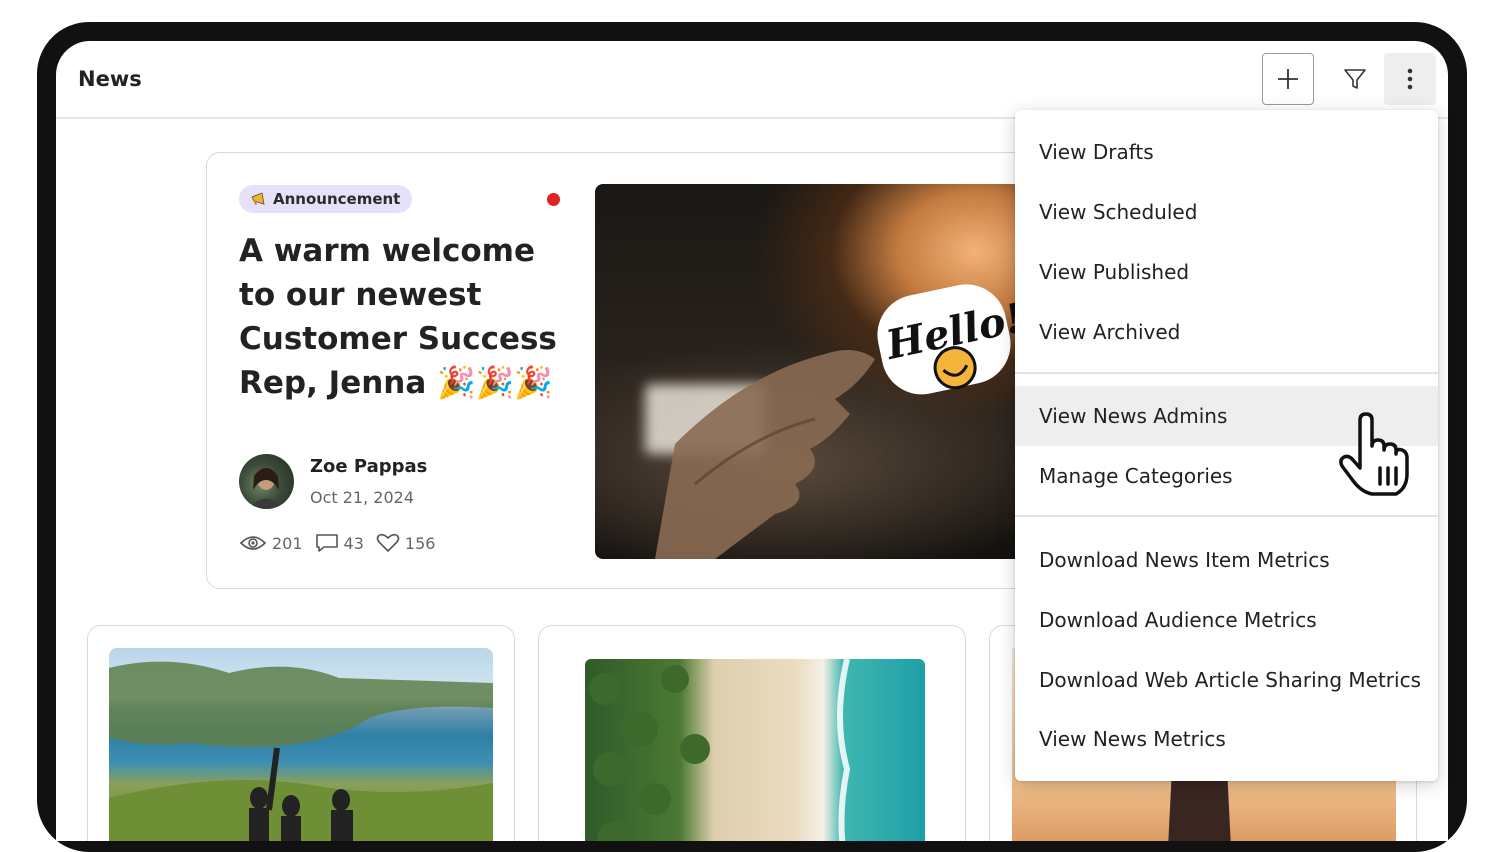 The width and height of the screenshot is (1511, 852). Describe the element at coordinates (420, 543) in the screenshot. I see `likes-count: 156` at that location.